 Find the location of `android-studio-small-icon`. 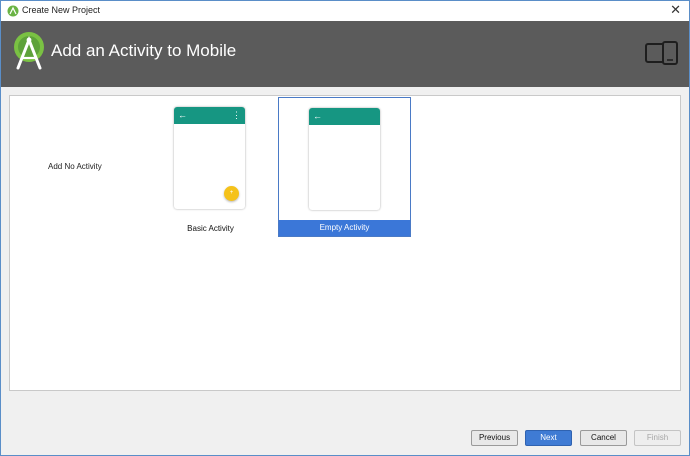

android-studio-small-icon is located at coordinates (13, 11).